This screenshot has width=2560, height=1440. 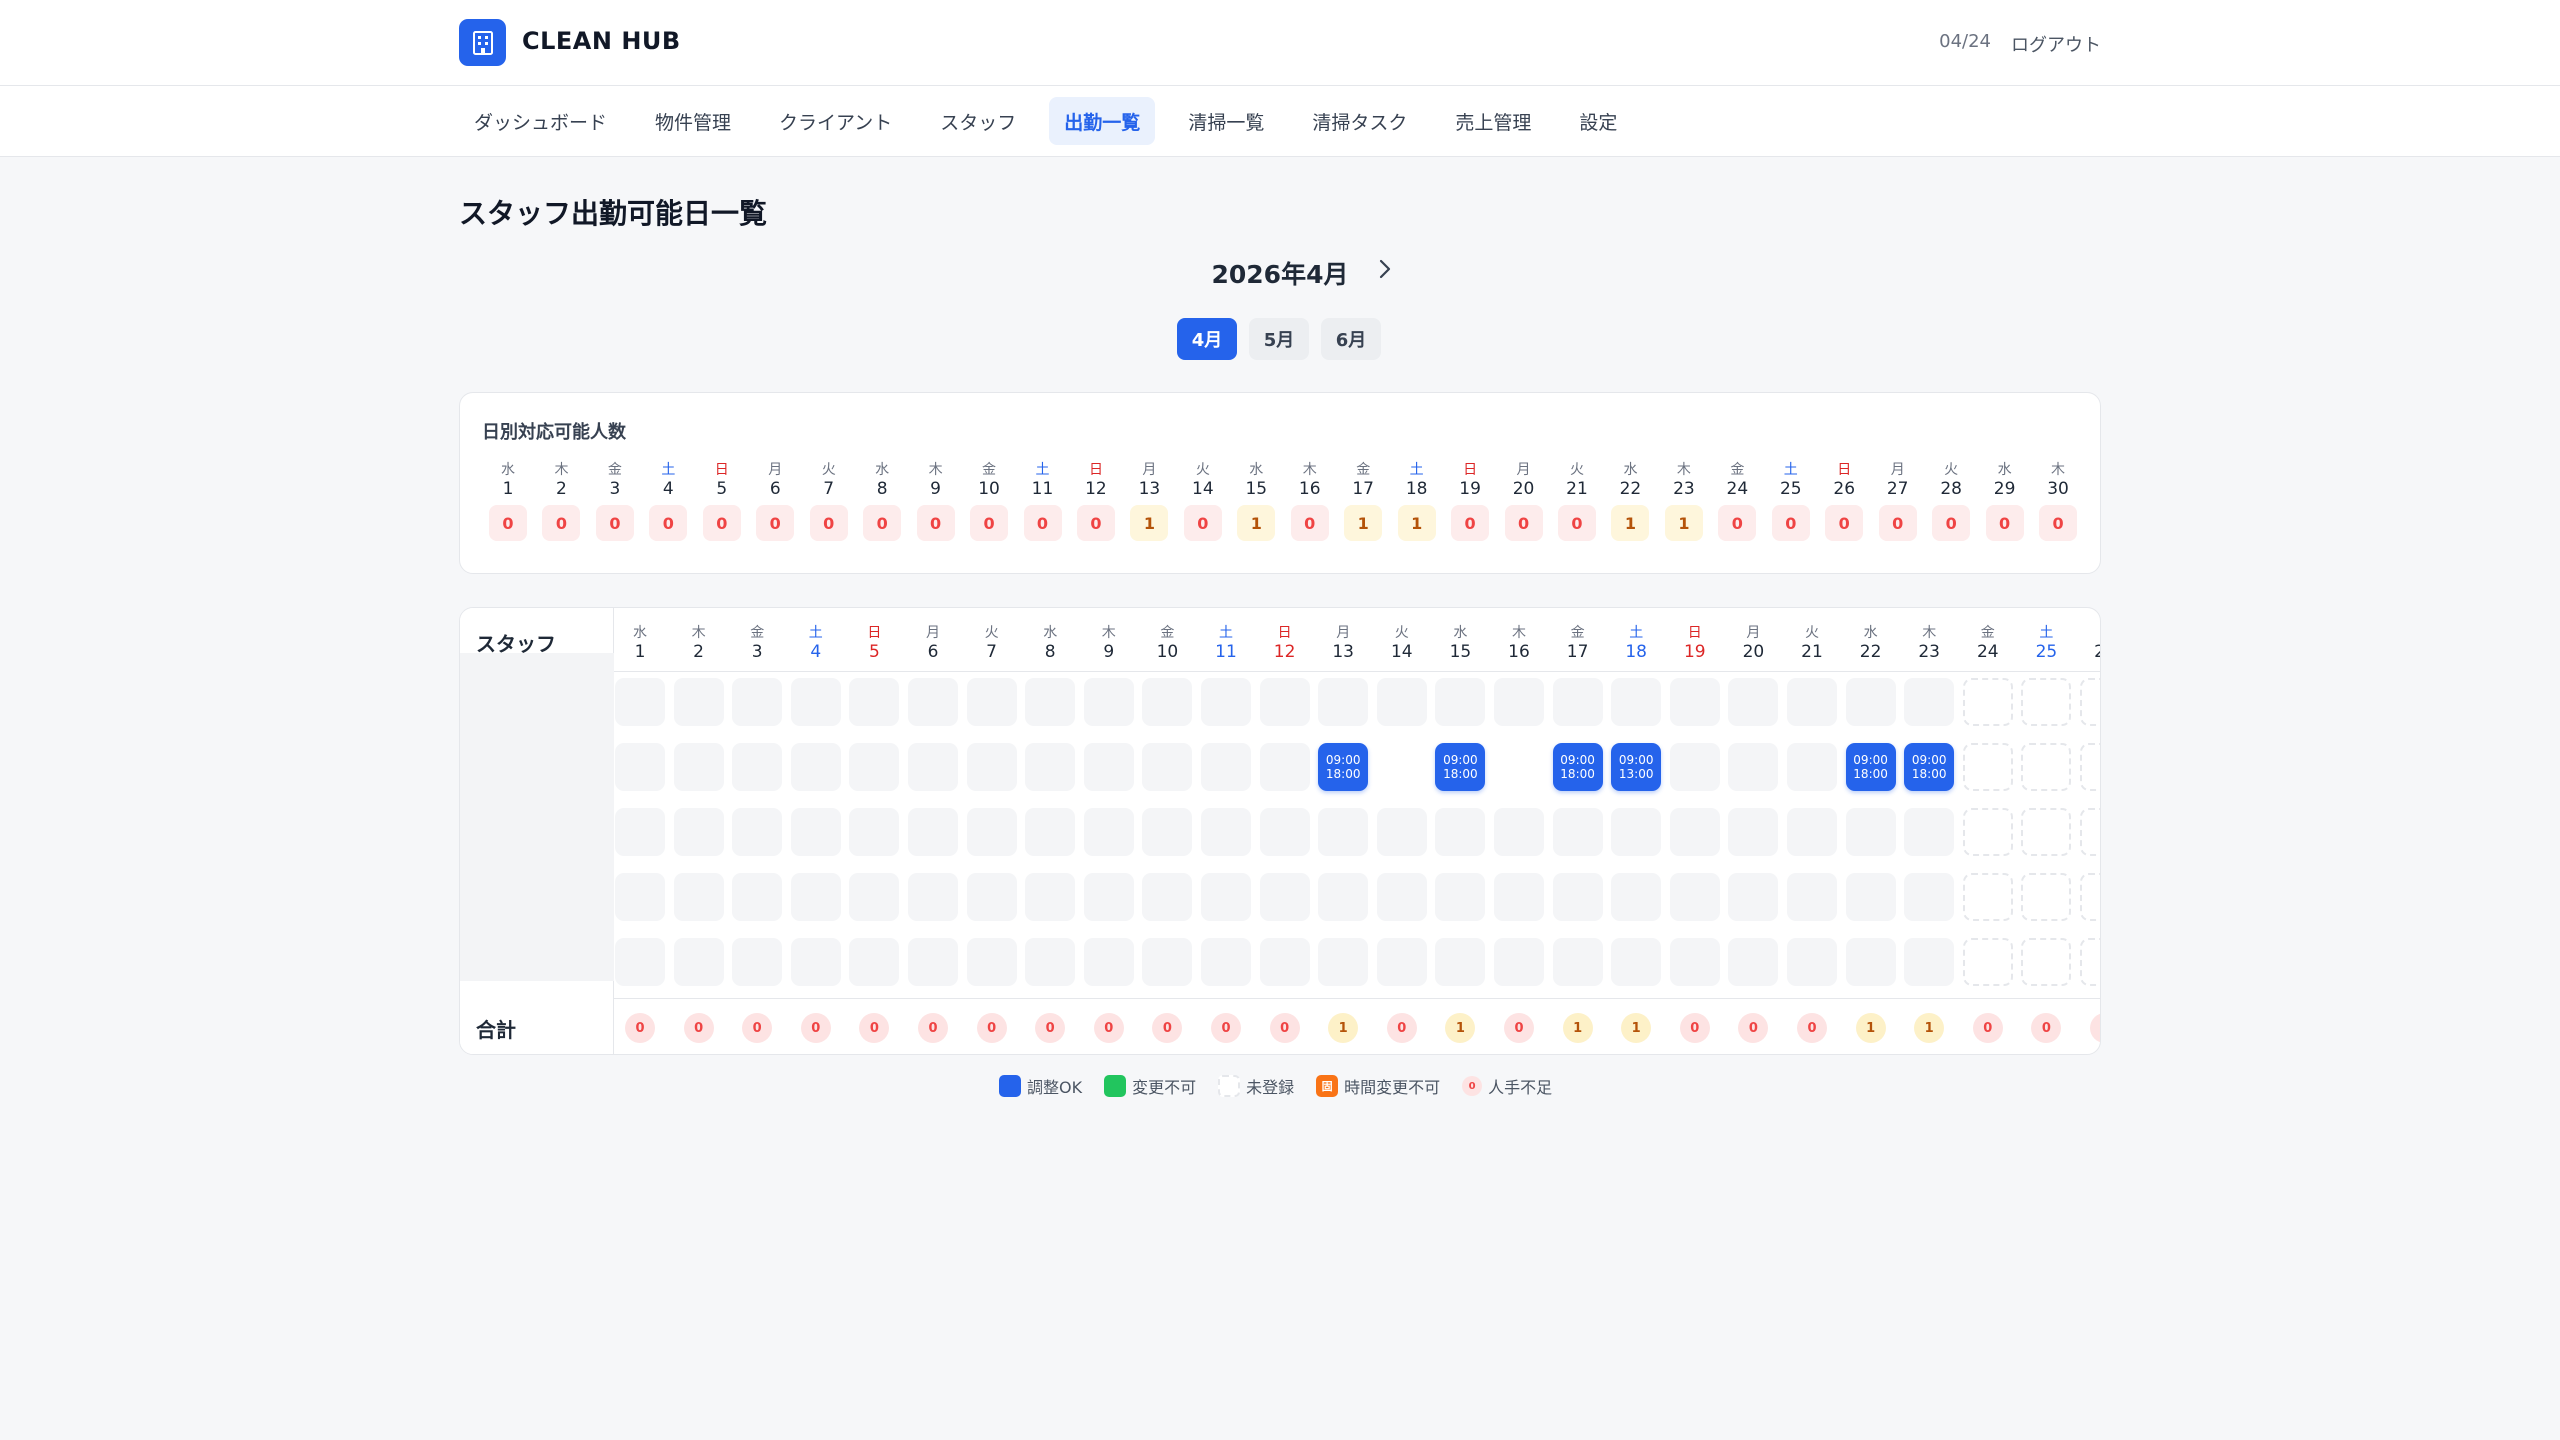 I want to click on month-tab: 4月, so click(x=1207, y=339).